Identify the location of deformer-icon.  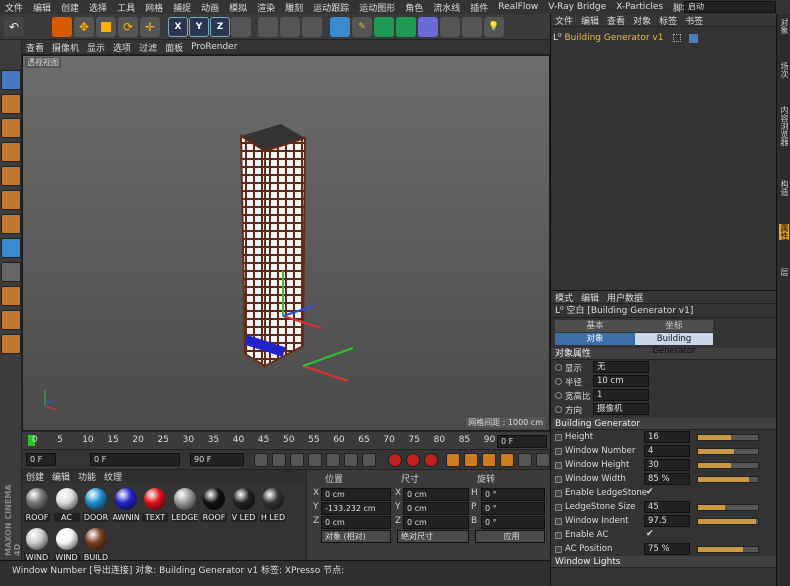
(428, 27).